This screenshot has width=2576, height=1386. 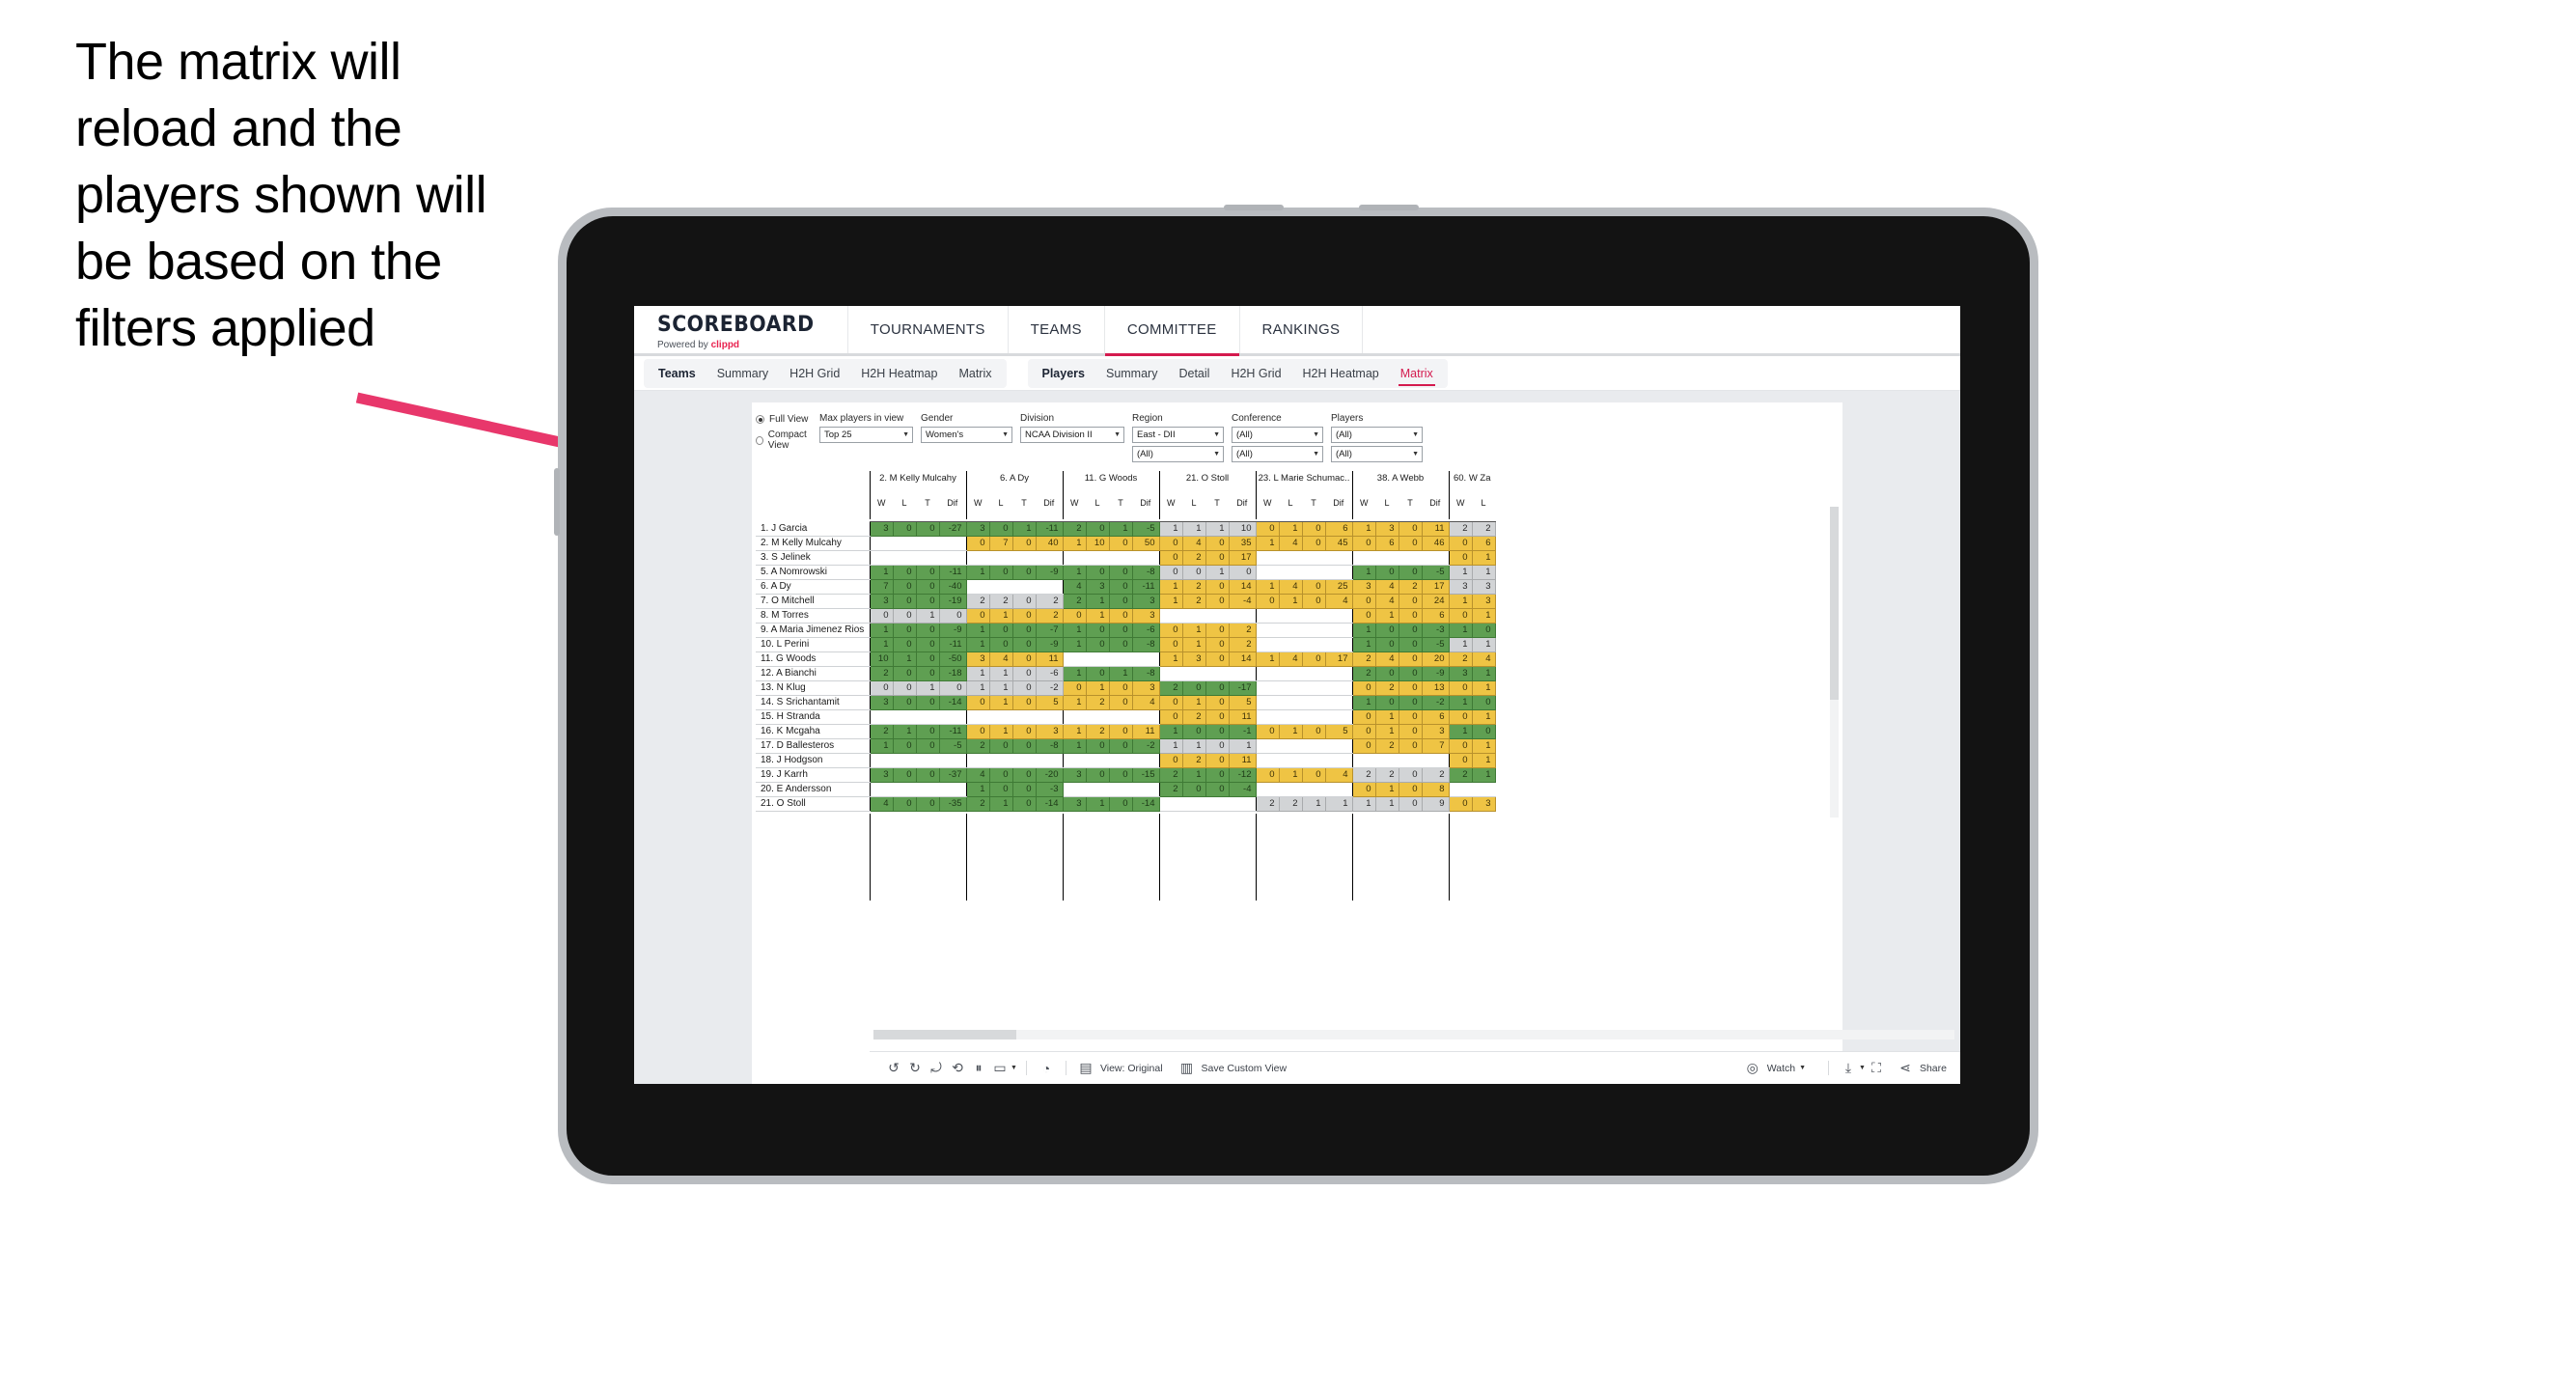 What do you see at coordinates (1126, 644) in the screenshot?
I see `table-row: 10. L Perini 1 0 0 -11 1 0 0 -9 1 0 0 -8 0 1 0 2 1 0 0 -5 1 1` at bounding box center [1126, 644].